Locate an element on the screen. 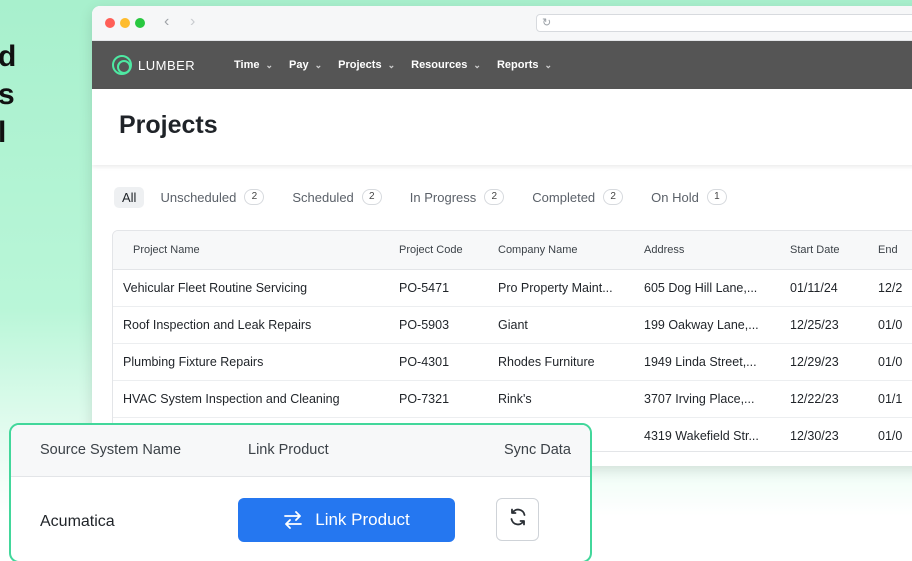 The width and height of the screenshot is (912, 561). menu-item-time: Time ⌄ is located at coordinates (253, 65).